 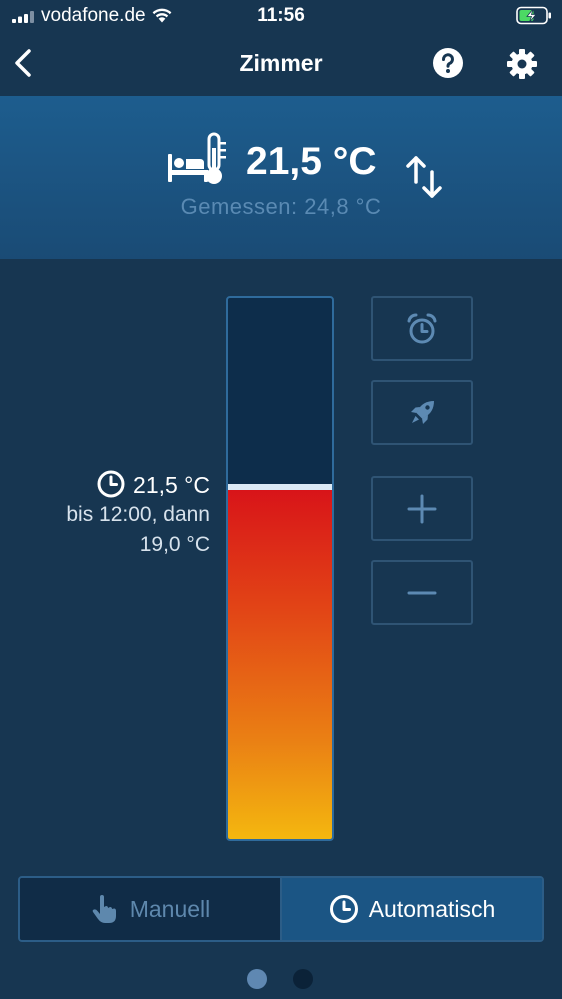 I want to click on clock-time: 11:56, so click(x=281, y=15).